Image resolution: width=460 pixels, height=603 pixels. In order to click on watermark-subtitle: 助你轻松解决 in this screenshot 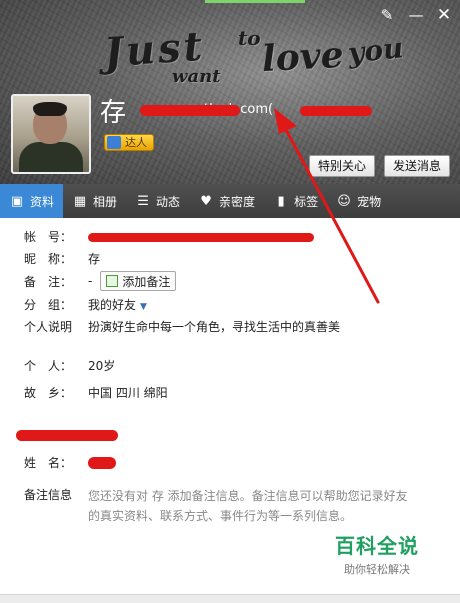, I will do `click(377, 569)`.